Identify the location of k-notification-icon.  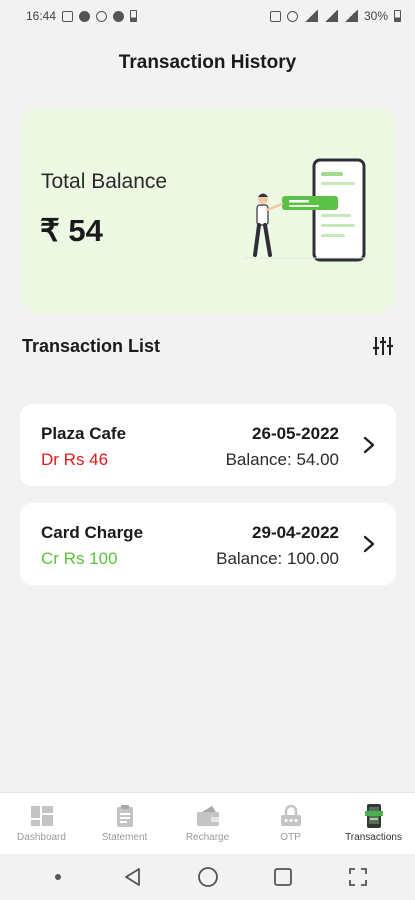
(102, 16).